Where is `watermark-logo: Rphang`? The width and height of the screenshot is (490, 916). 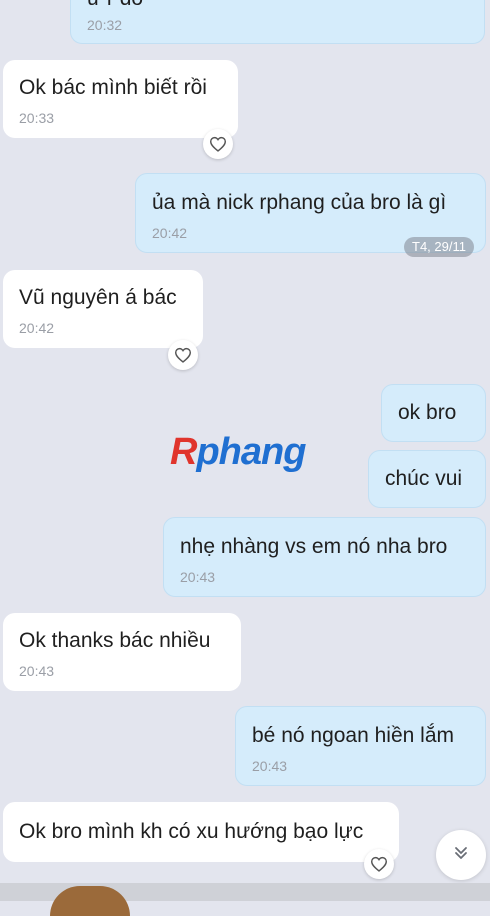 watermark-logo: Rphang is located at coordinates (238, 452).